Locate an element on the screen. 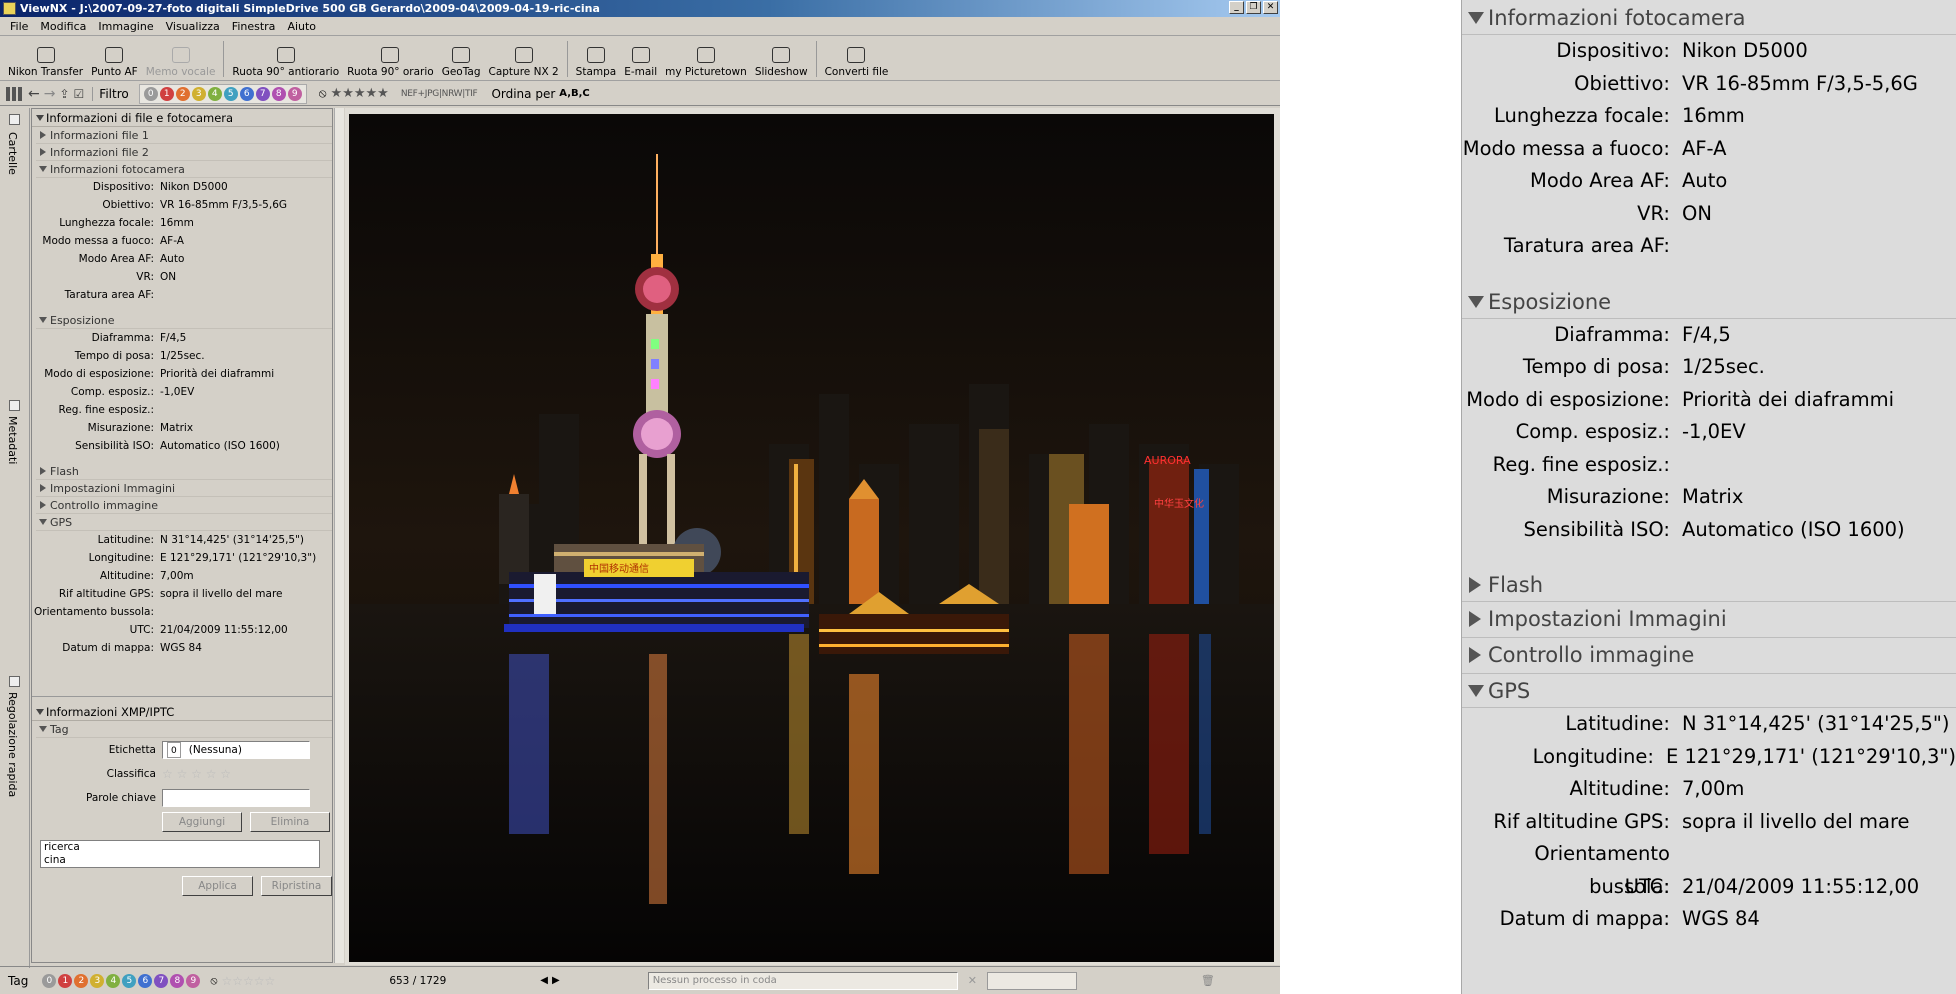  bottom-label-0: 0 is located at coordinates (49, 980).